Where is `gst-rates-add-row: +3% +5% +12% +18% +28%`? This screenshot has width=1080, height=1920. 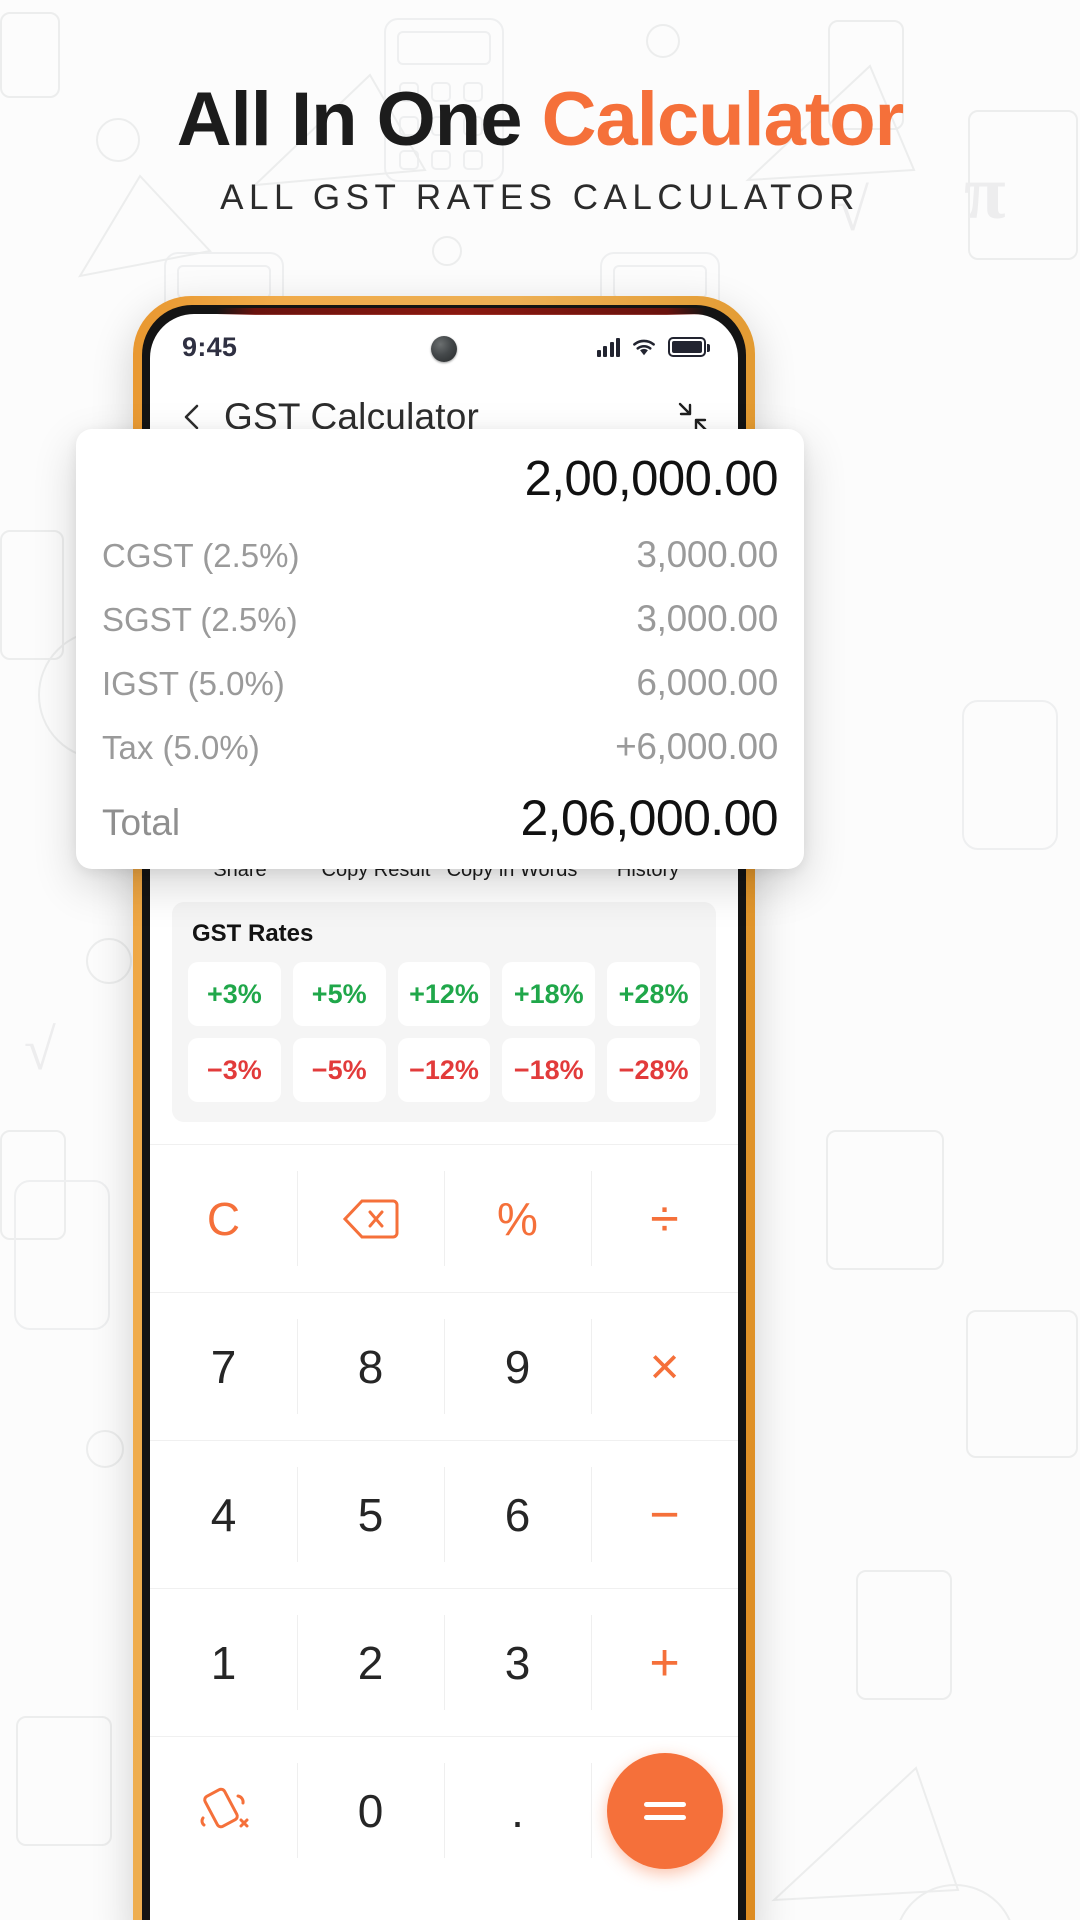 gst-rates-add-row: +3% +5% +12% +18% +28% is located at coordinates (444, 994).